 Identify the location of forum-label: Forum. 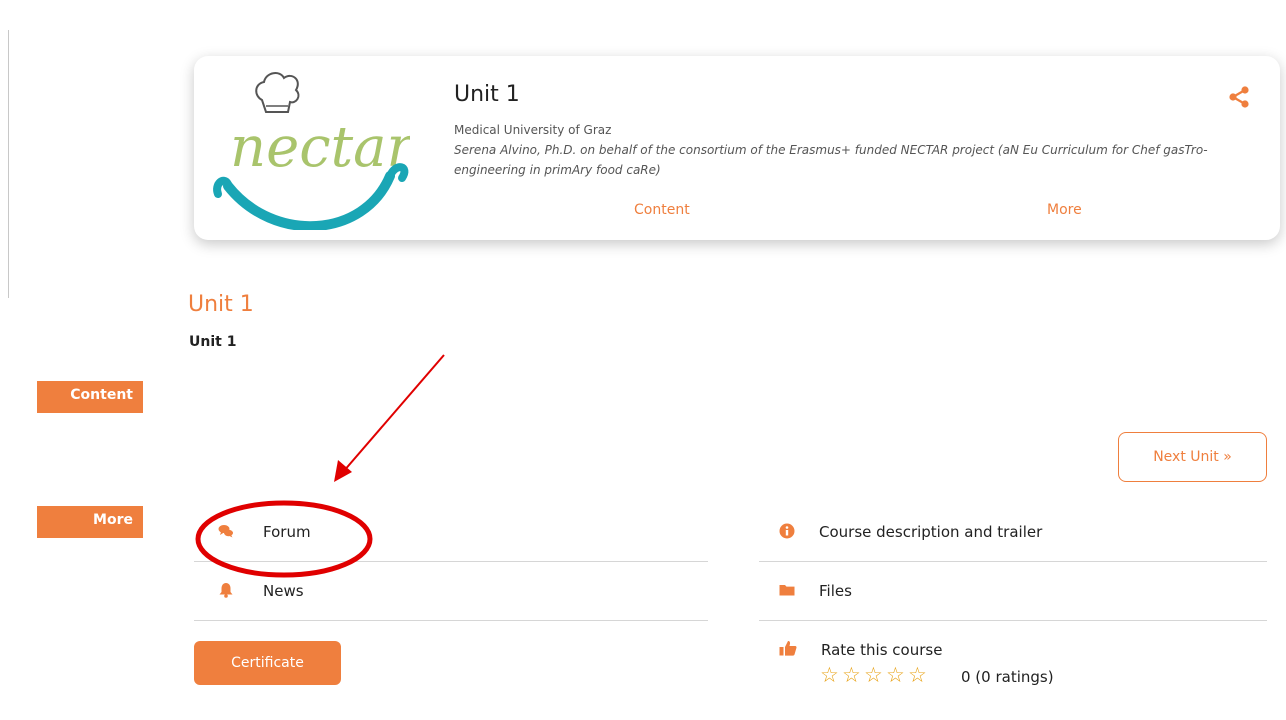
(287, 532).